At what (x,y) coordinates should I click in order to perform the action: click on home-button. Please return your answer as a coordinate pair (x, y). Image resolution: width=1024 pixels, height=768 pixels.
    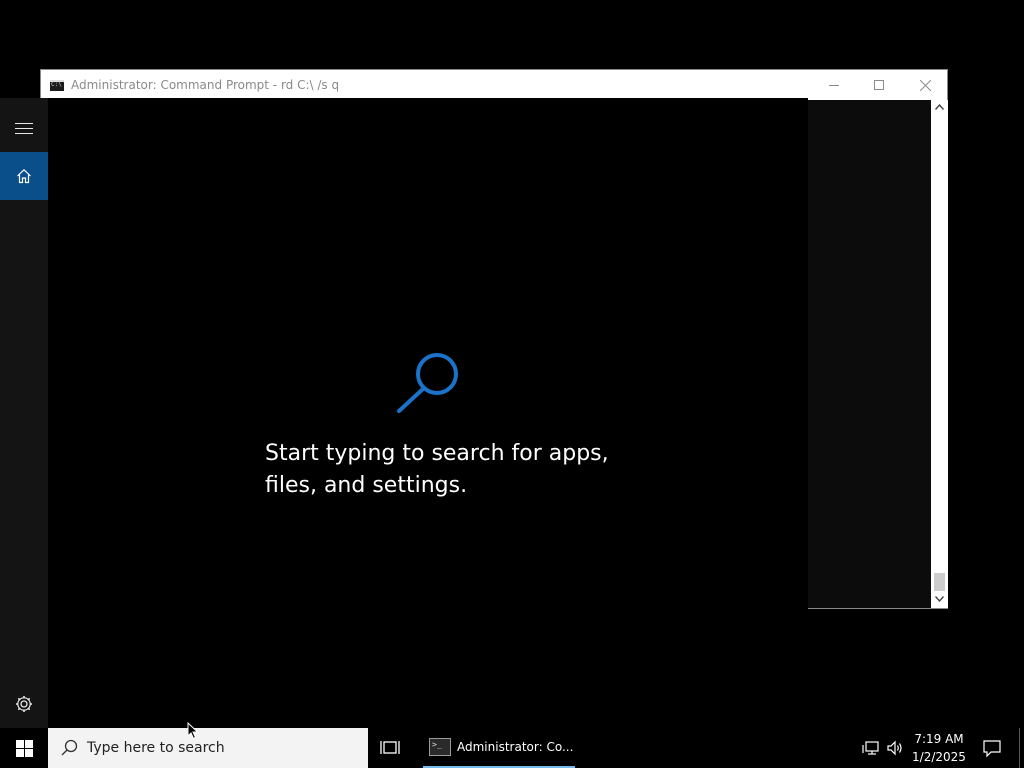
    Looking at the image, I should click on (24, 176).